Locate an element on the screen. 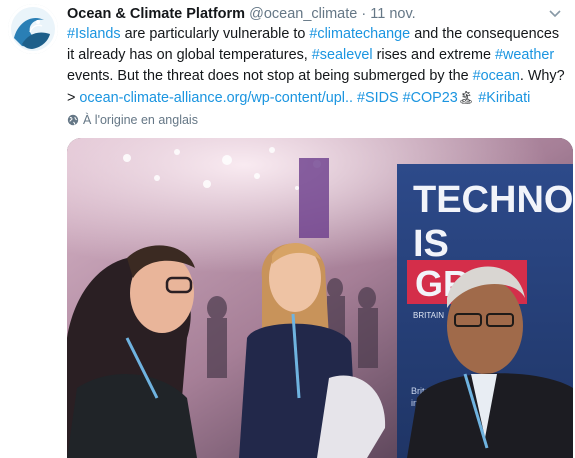 This screenshot has height=458, width=575. author-name: Ocean & Climate Platform is located at coordinates (156, 14).